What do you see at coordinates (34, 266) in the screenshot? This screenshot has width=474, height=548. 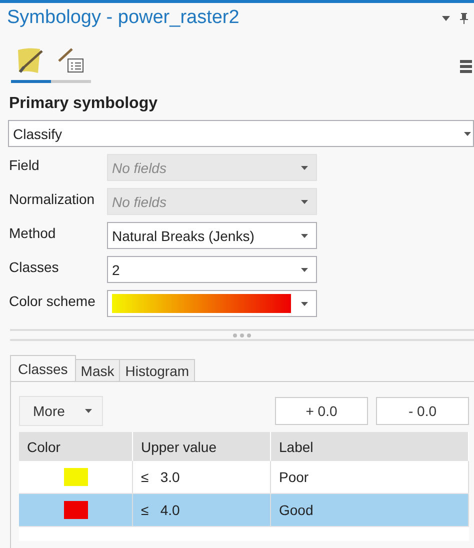 I see `field-label: Classes` at bounding box center [34, 266].